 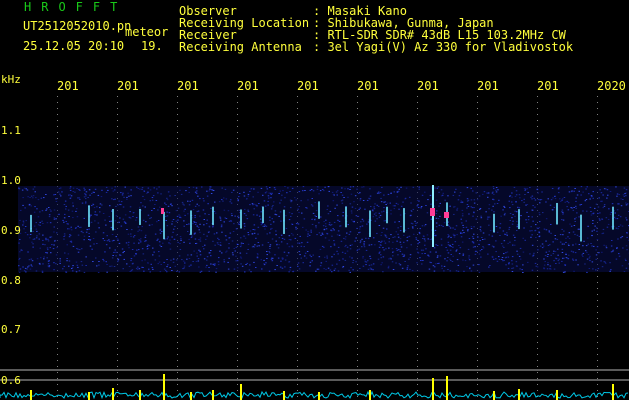 I want to click on y-tick: 0.6, so click(x=11, y=380).